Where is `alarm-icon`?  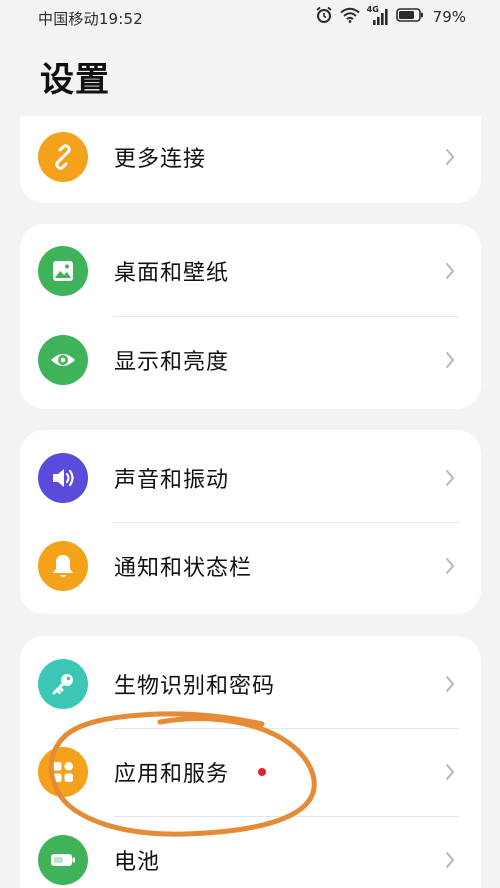 alarm-icon is located at coordinates (324, 17).